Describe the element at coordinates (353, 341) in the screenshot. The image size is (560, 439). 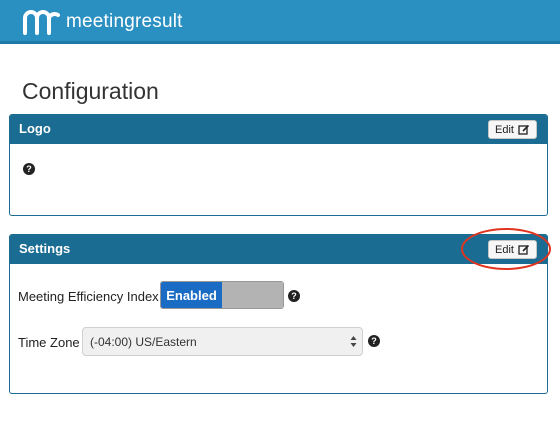
I see `select-arrows-icon` at that location.